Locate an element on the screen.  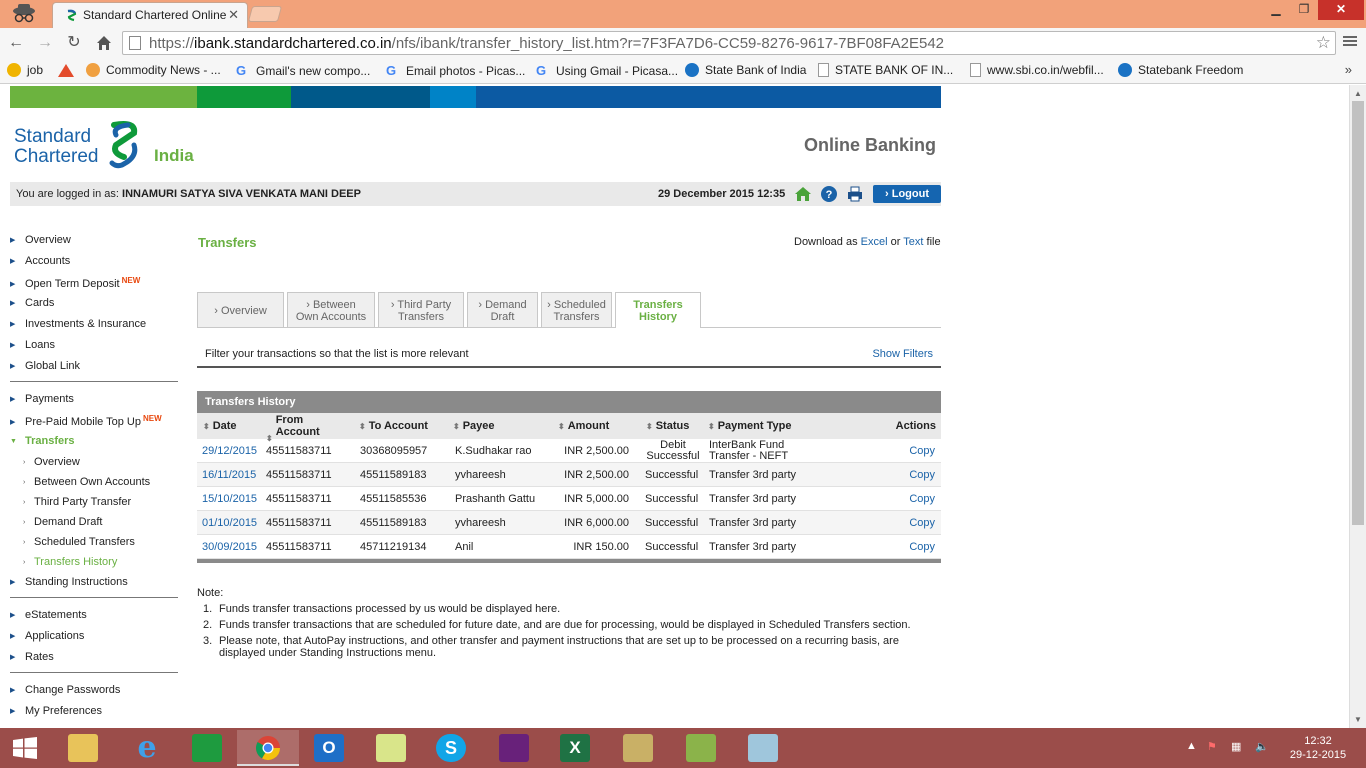
logout-button: › Logout is located at coordinates (907, 194).